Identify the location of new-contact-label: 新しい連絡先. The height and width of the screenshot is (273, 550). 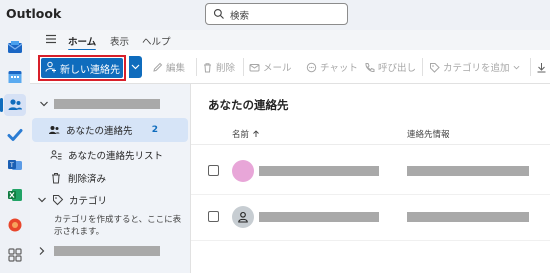
(90, 70).